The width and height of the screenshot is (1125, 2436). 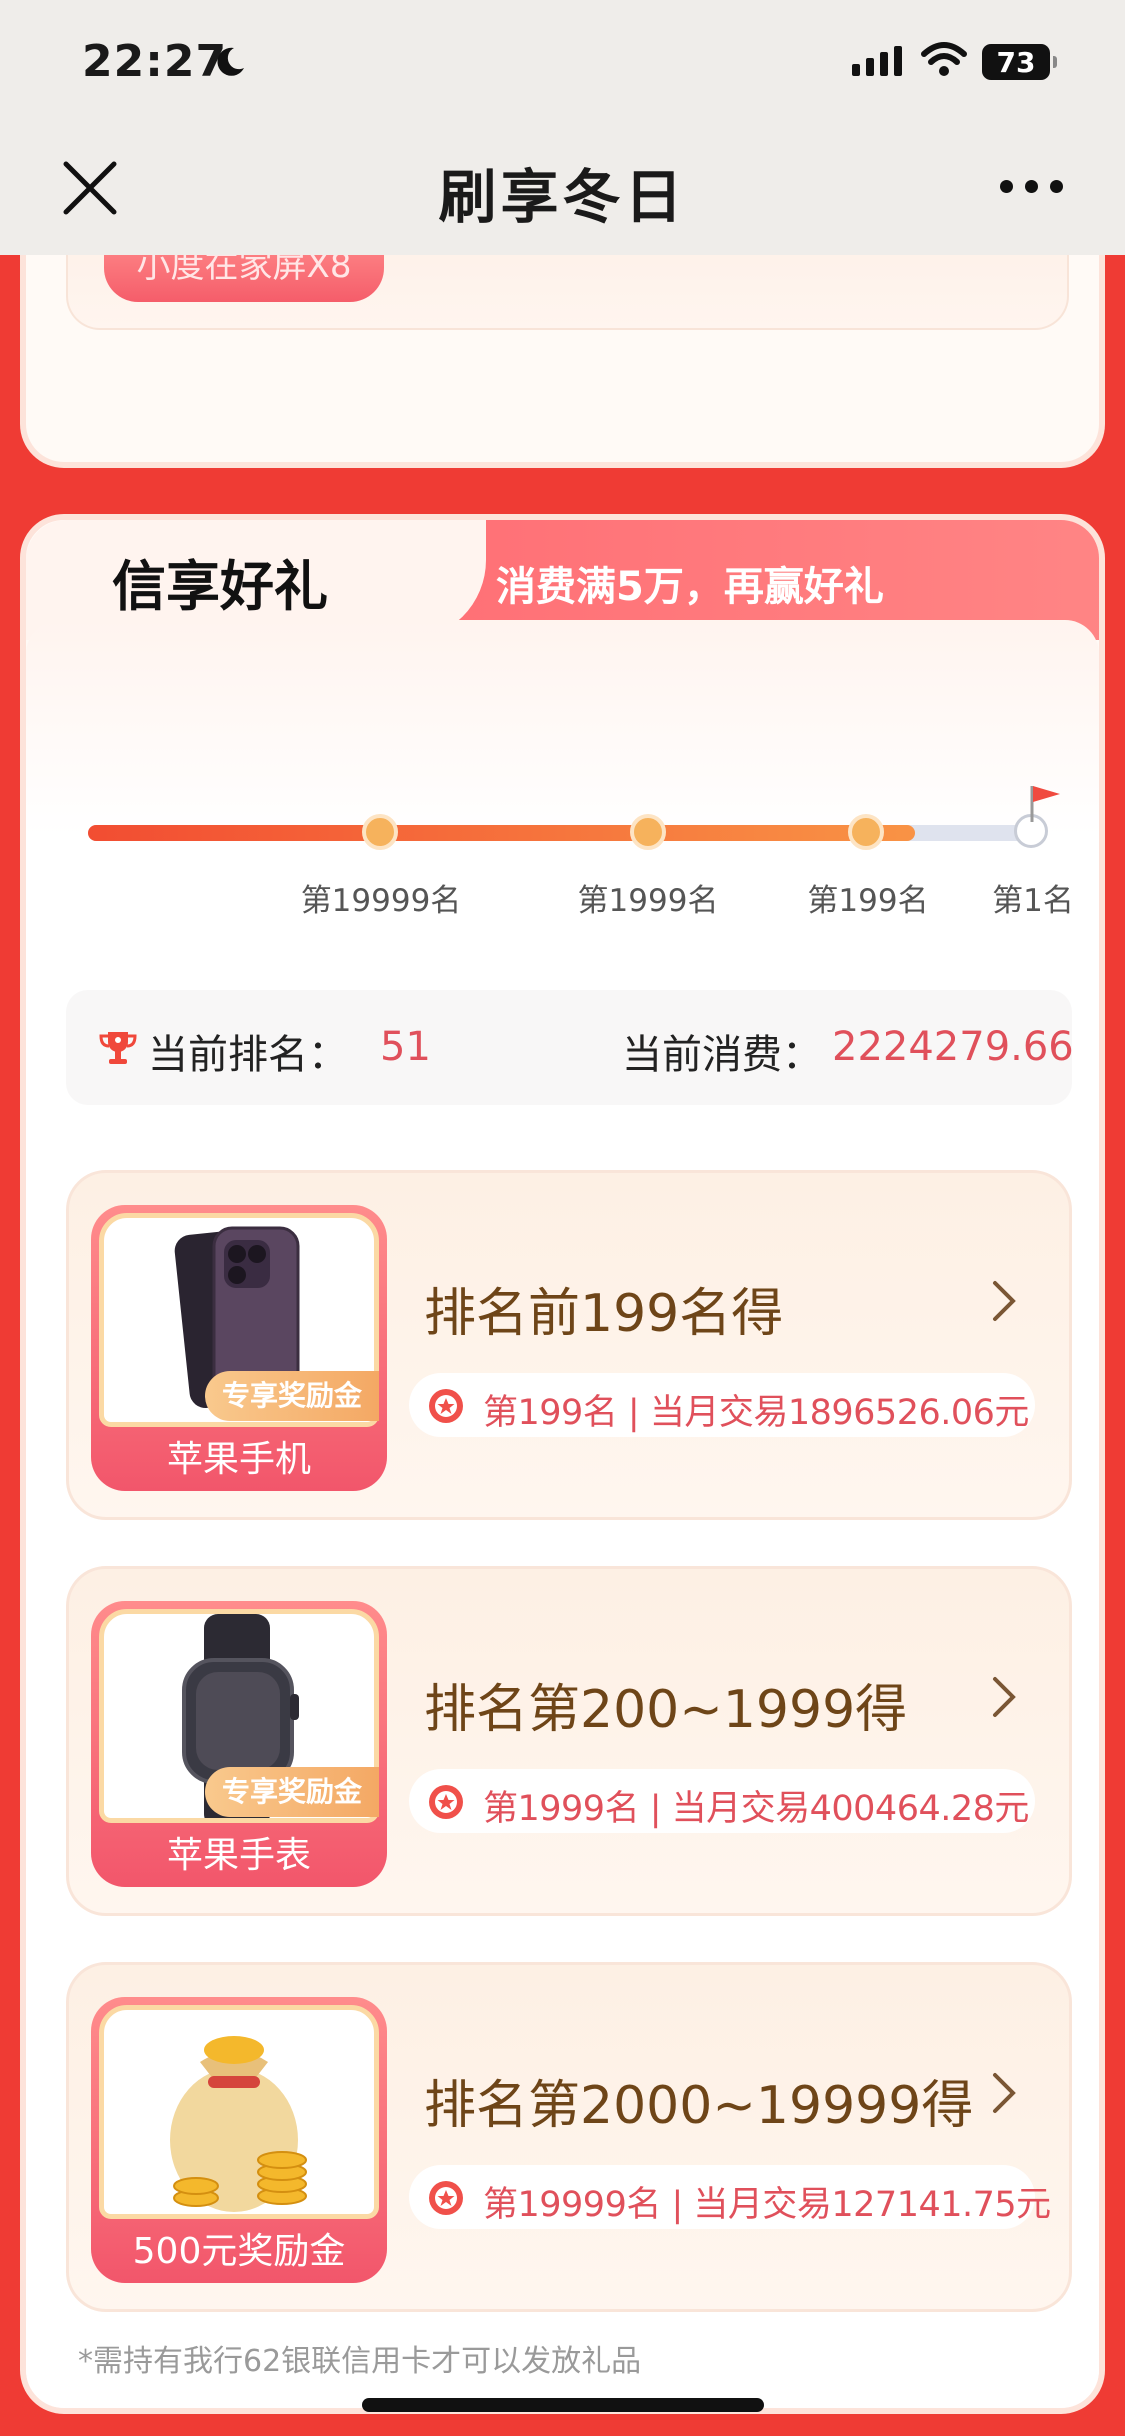 What do you see at coordinates (563, 2405) in the screenshot?
I see `home-indicator` at bounding box center [563, 2405].